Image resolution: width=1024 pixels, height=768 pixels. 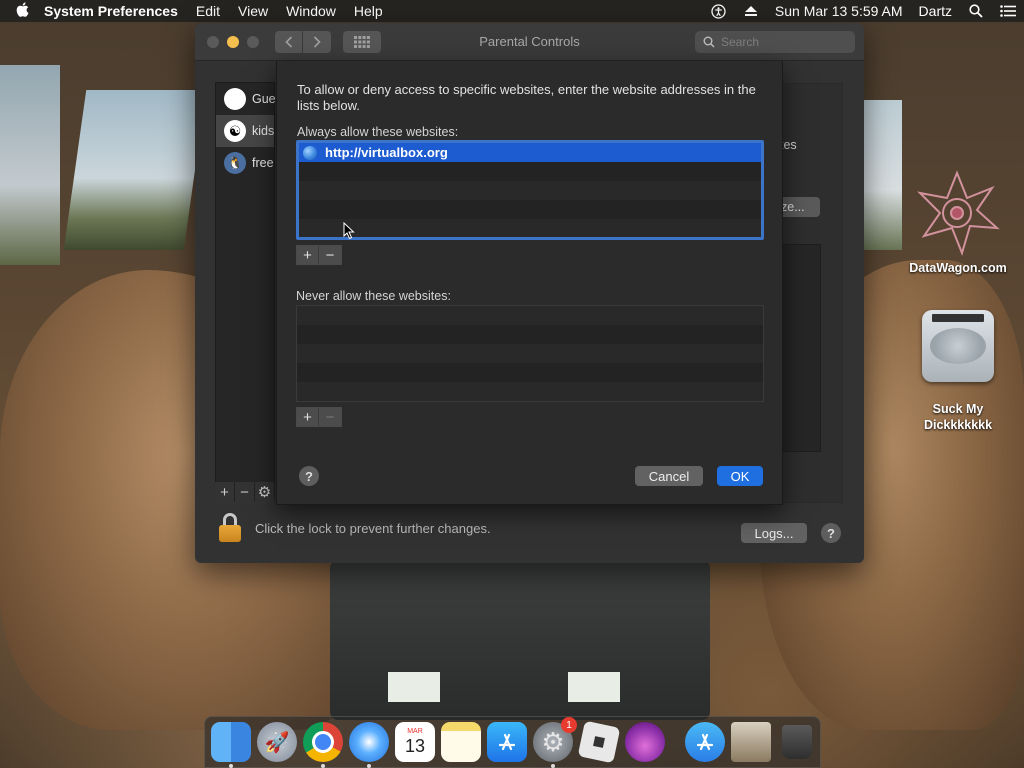 What do you see at coordinates (958, 268) in the screenshot?
I see `datawagon-label: DataWagon.com` at bounding box center [958, 268].